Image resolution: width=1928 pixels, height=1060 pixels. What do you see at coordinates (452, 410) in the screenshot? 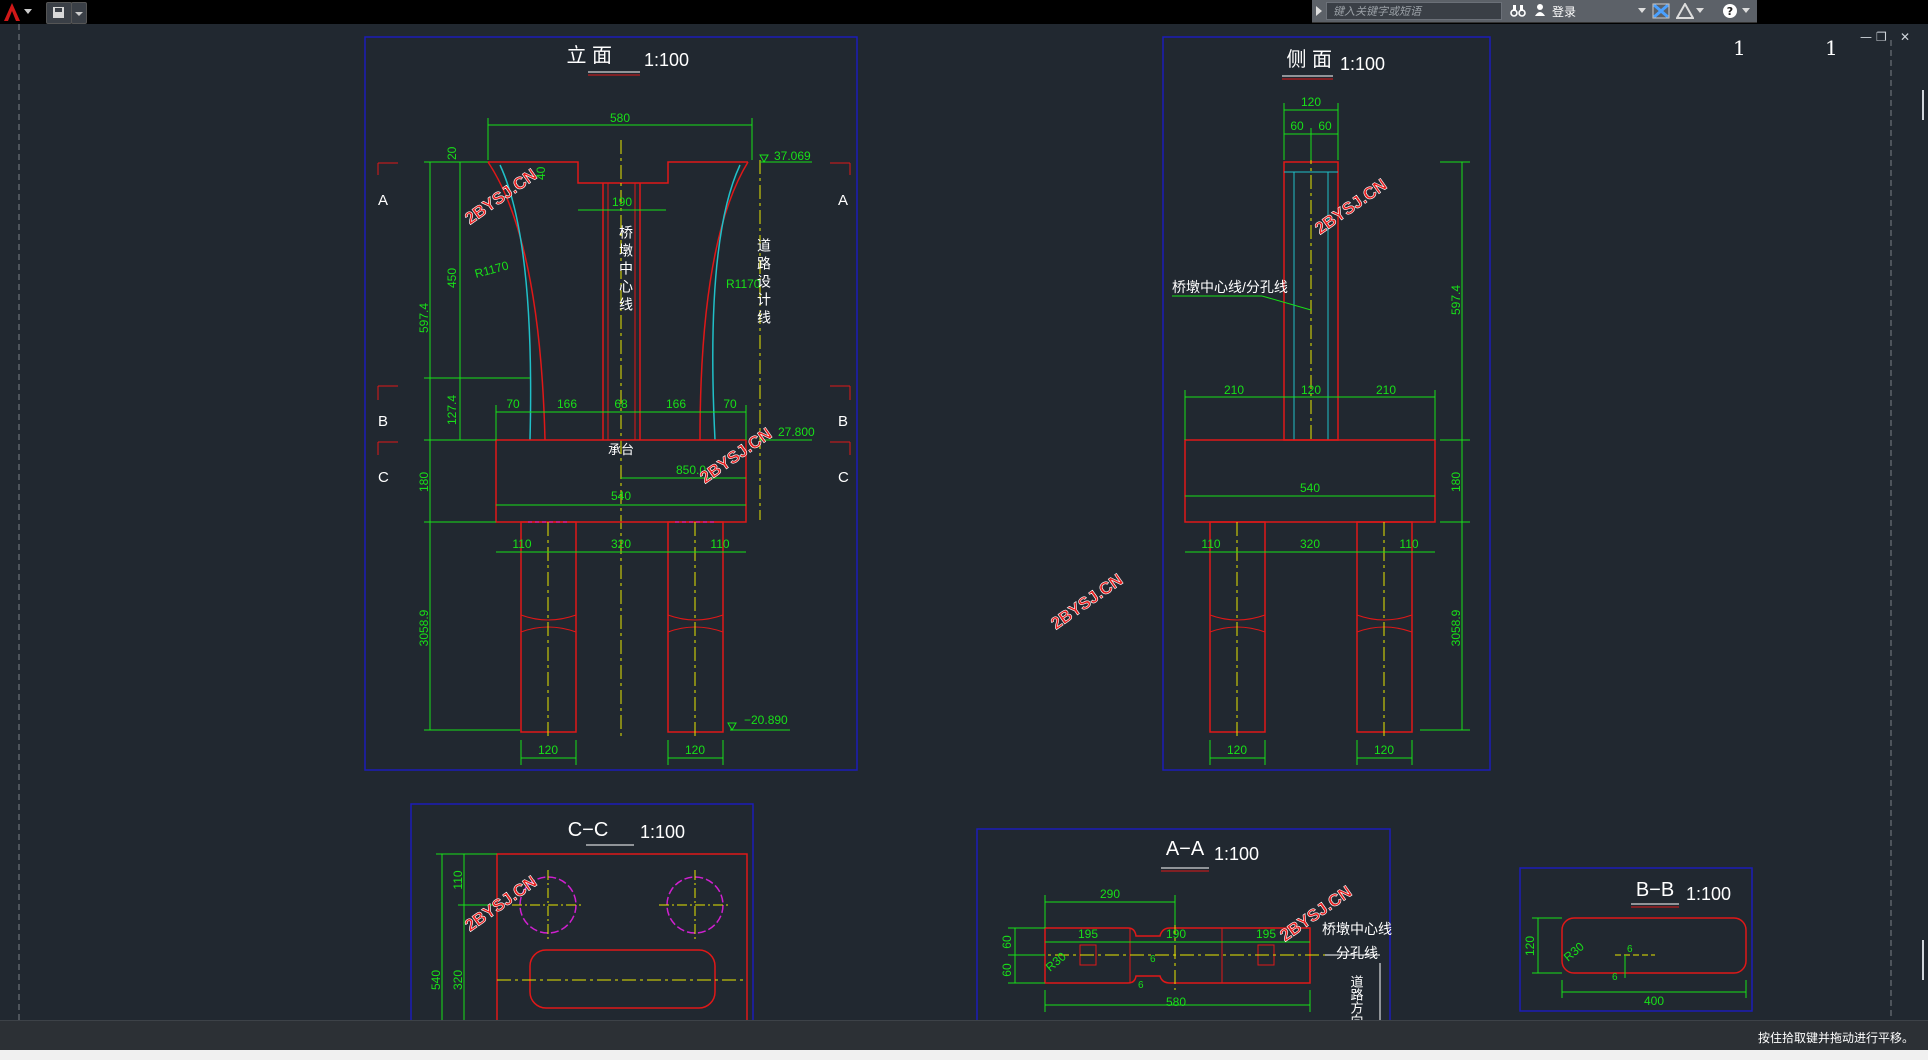
I see `svg-text: 127.4` at bounding box center [452, 410].